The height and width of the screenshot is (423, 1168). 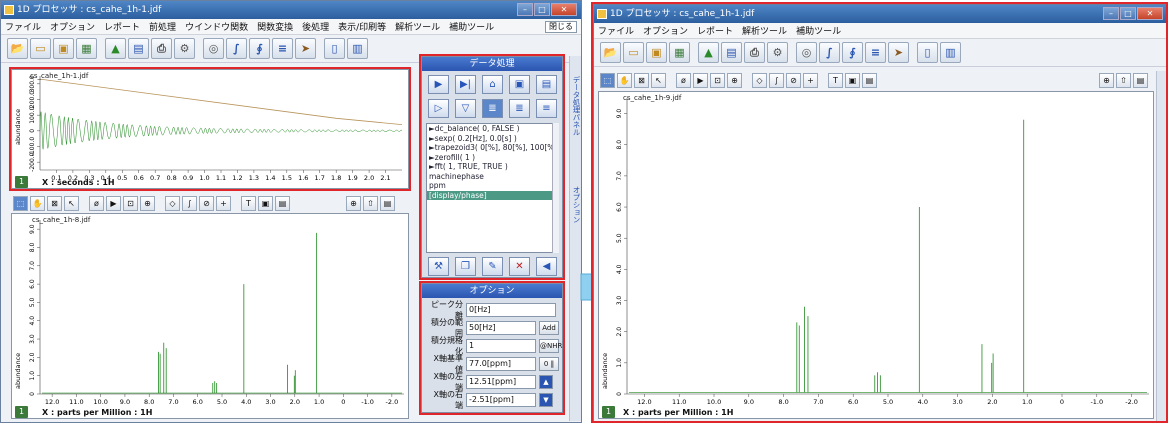 What do you see at coordinates (86, 48) in the screenshot?
I see `left-image-icon: ▦` at bounding box center [86, 48].